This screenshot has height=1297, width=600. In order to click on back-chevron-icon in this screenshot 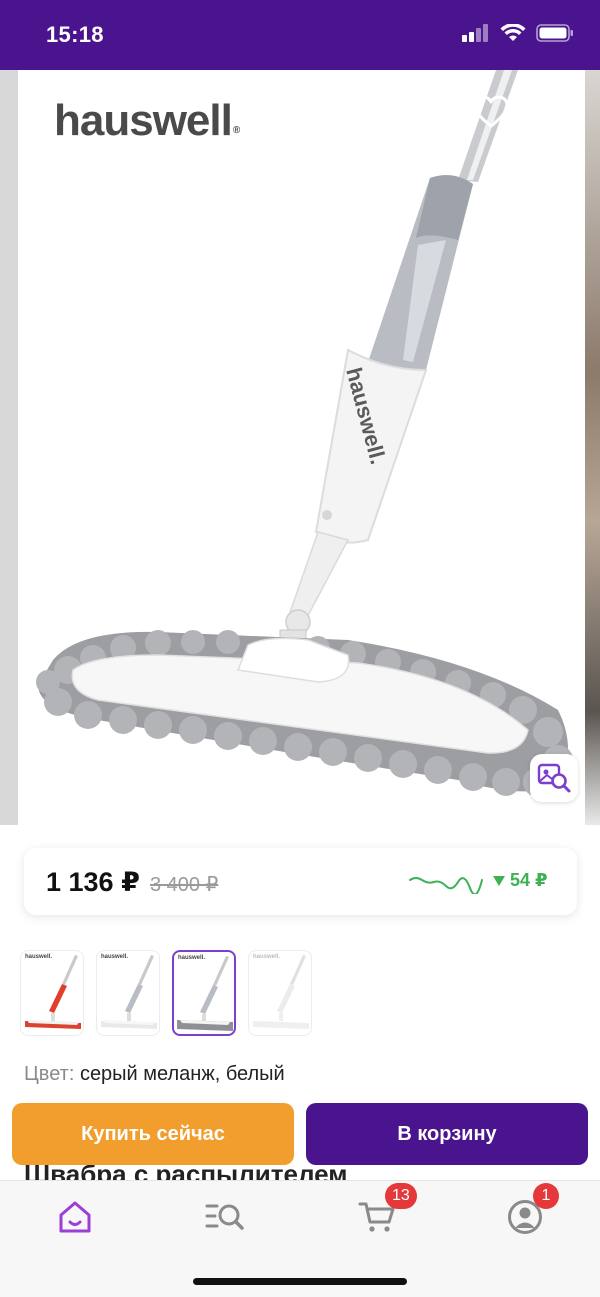, I will do `click(38, 114)`.